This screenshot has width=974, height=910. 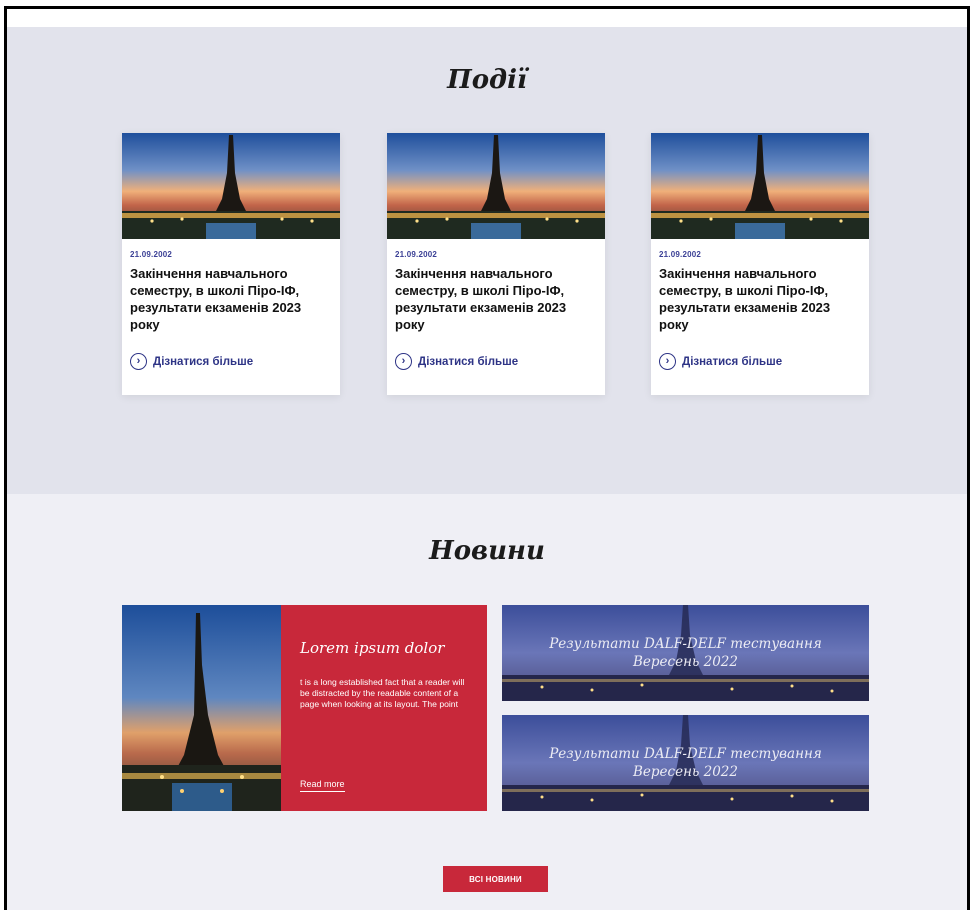 What do you see at coordinates (322, 785) in the screenshot?
I see `read-more-link: Read more` at bounding box center [322, 785].